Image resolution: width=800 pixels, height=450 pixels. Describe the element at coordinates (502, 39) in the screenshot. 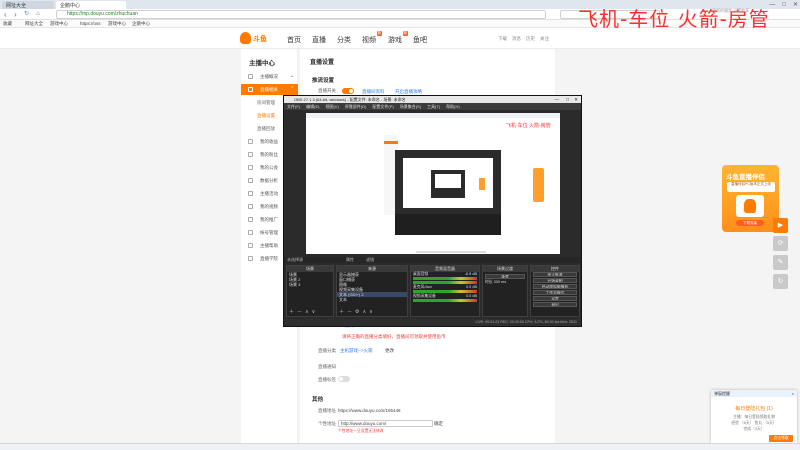

I see `header-download: 下载` at that location.